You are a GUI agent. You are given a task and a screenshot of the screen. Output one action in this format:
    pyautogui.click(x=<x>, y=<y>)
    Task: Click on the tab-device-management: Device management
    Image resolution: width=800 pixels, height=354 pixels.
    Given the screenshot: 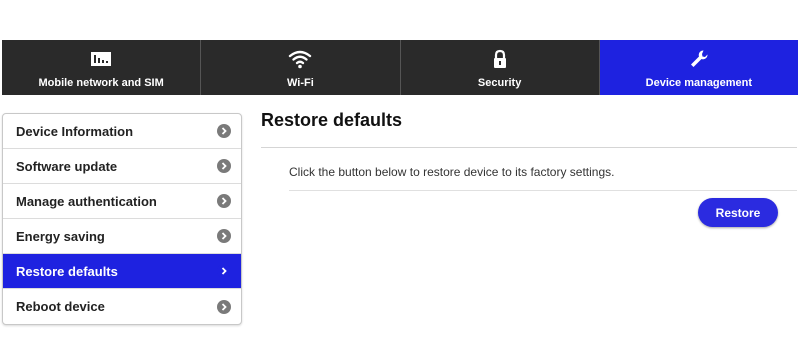 What is the action you would take?
    pyautogui.click(x=698, y=67)
    